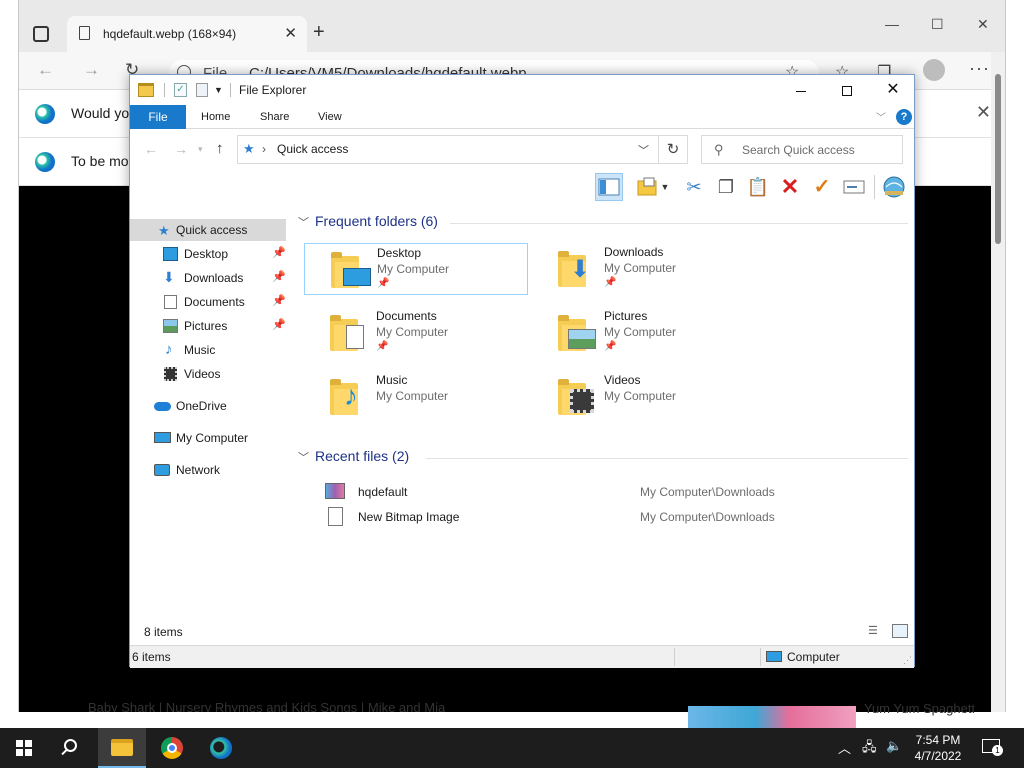 This screenshot has width=1024, height=768. I want to click on search-button, so click(72, 748).